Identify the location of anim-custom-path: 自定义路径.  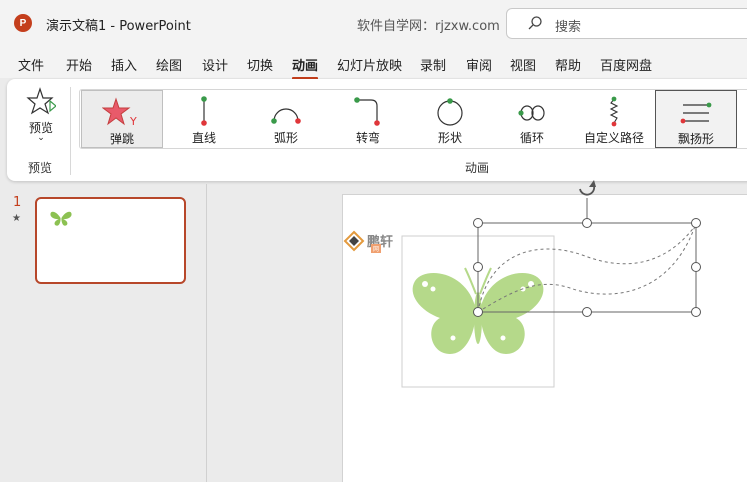
(614, 119).